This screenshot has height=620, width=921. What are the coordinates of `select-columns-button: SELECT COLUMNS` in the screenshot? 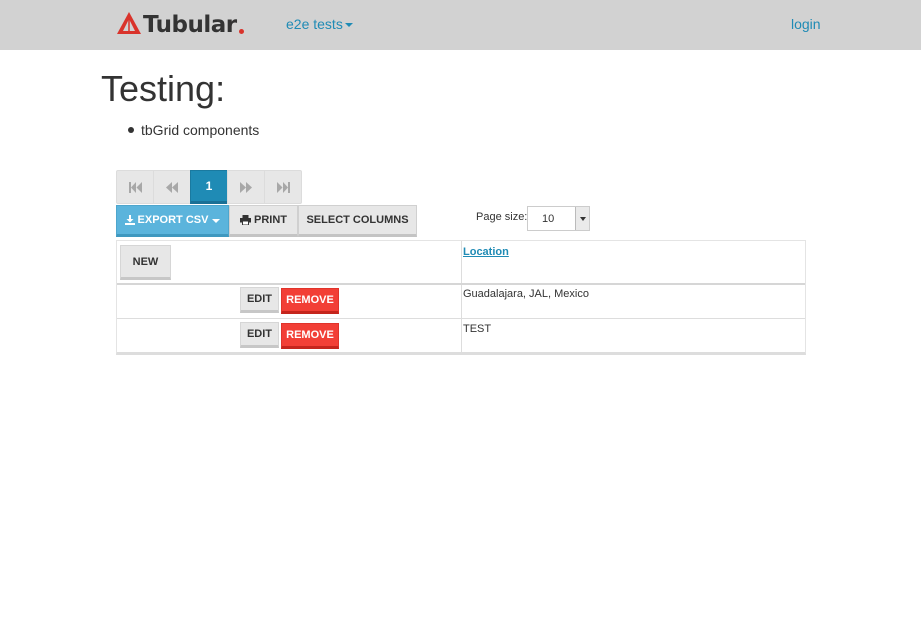 It's located at (357, 221).